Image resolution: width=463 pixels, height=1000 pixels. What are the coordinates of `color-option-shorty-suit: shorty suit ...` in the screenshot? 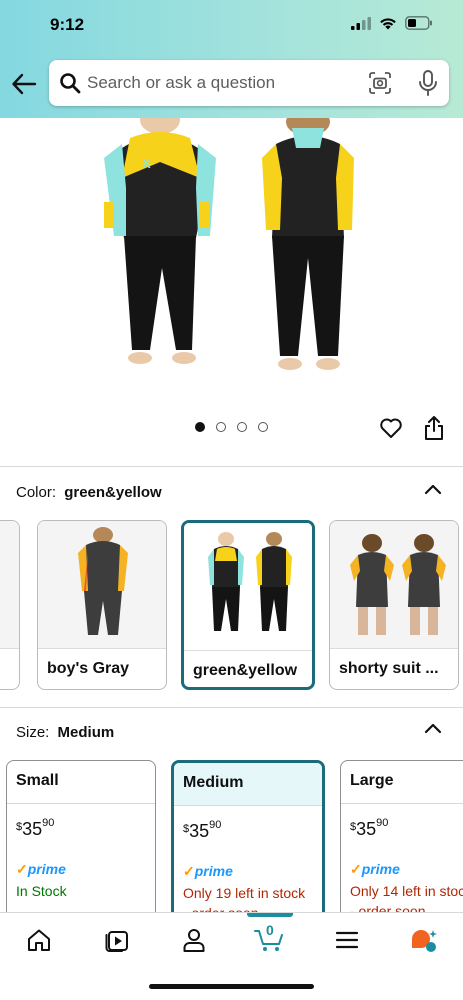 It's located at (394, 605).